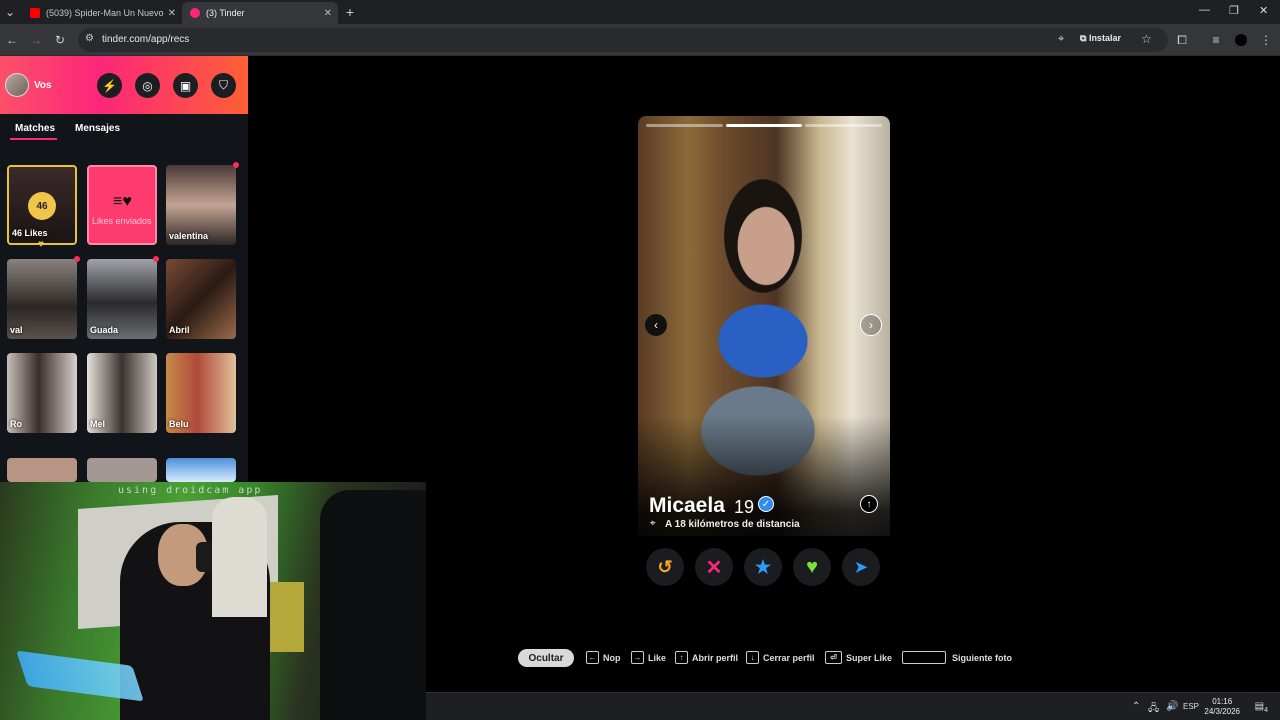  Describe the element at coordinates (43, 85) in the screenshot. I see `user-name: Vos` at that location.